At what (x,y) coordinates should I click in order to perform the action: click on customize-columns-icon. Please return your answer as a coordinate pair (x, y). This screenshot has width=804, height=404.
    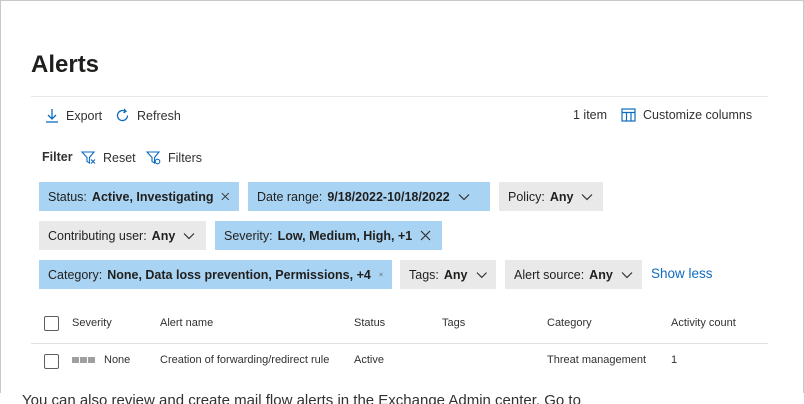
    Looking at the image, I should click on (628, 115).